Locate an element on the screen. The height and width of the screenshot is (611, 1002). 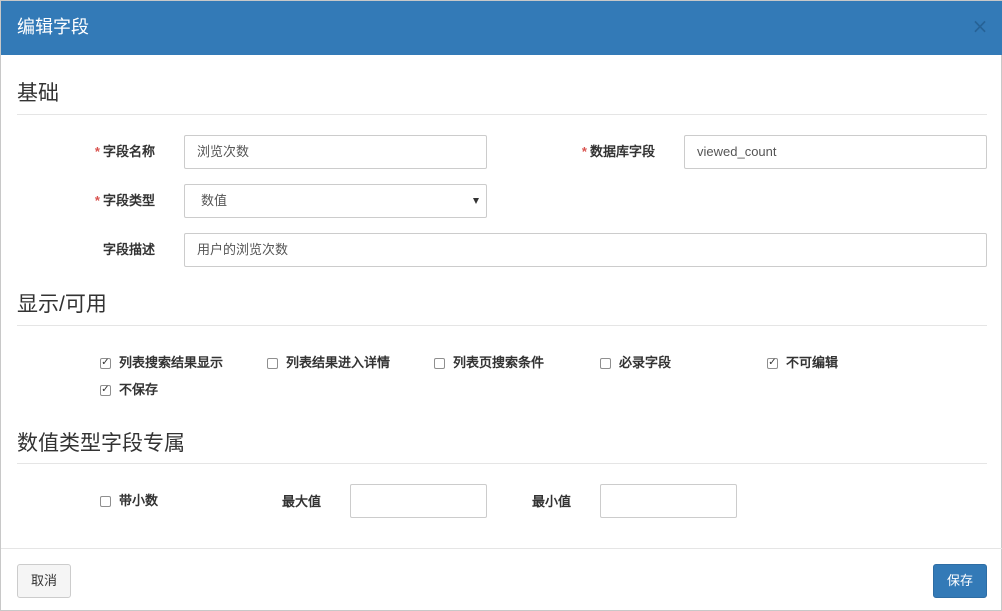
checkbox-label: 必录字段 is located at coordinates (645, 362).